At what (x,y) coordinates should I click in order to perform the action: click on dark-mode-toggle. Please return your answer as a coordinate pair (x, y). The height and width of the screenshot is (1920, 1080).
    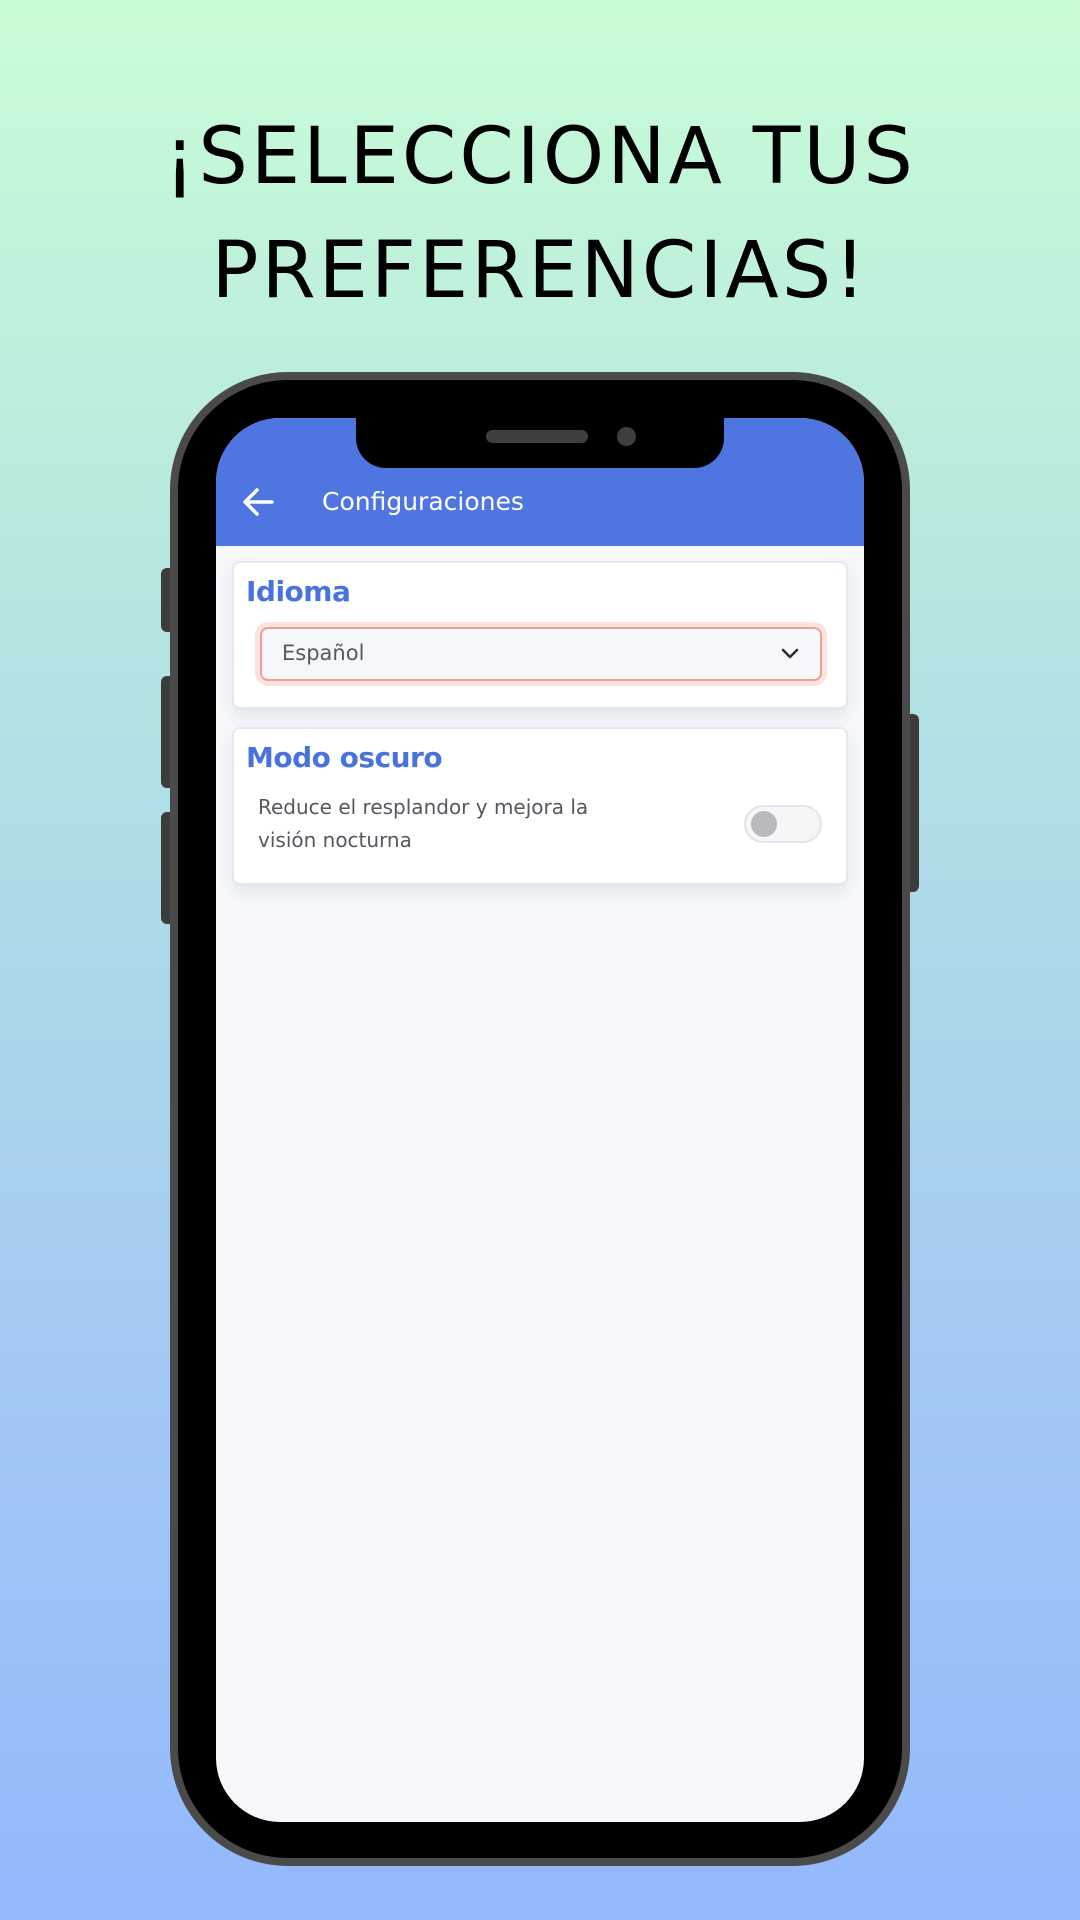
    Looking at the image, I should click on (783, 824).